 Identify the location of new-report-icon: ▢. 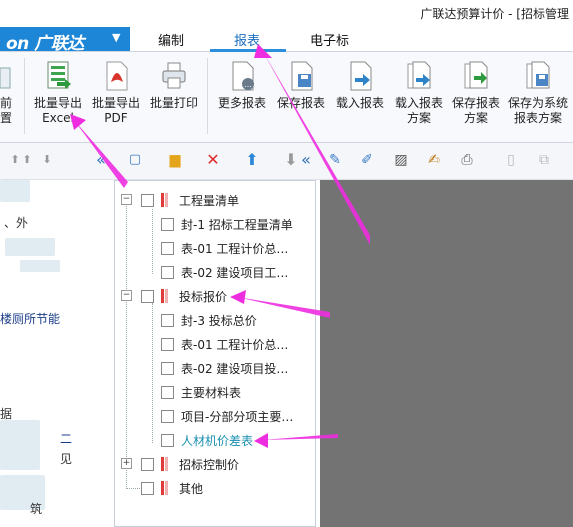
(135, 160).